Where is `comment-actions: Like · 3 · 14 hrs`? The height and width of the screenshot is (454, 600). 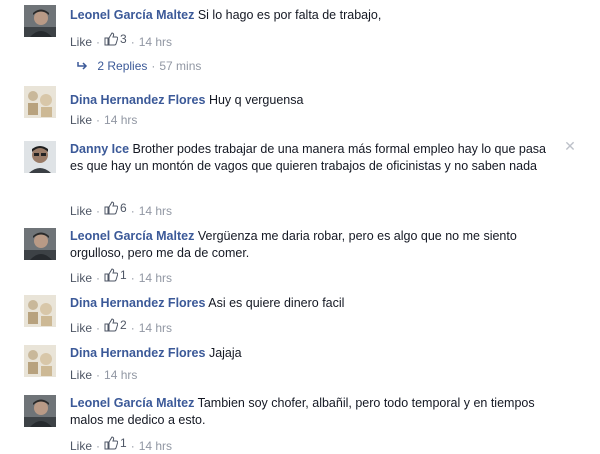 comment-actions: Like · 3 · 14 hrs is located at coordinates (121, 40).